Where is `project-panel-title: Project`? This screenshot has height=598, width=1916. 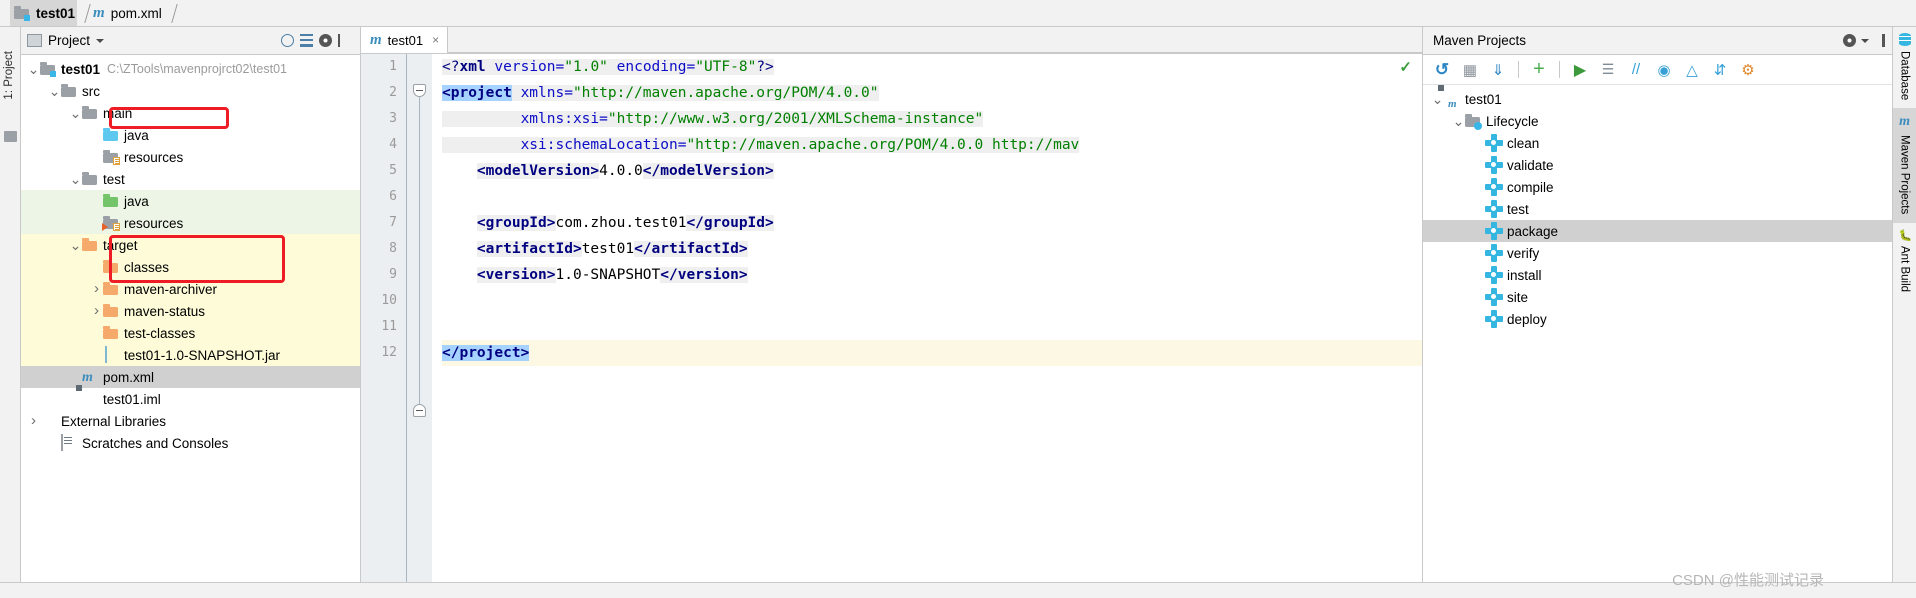 project-panel-title: Project is located at coordinates (69, 40).